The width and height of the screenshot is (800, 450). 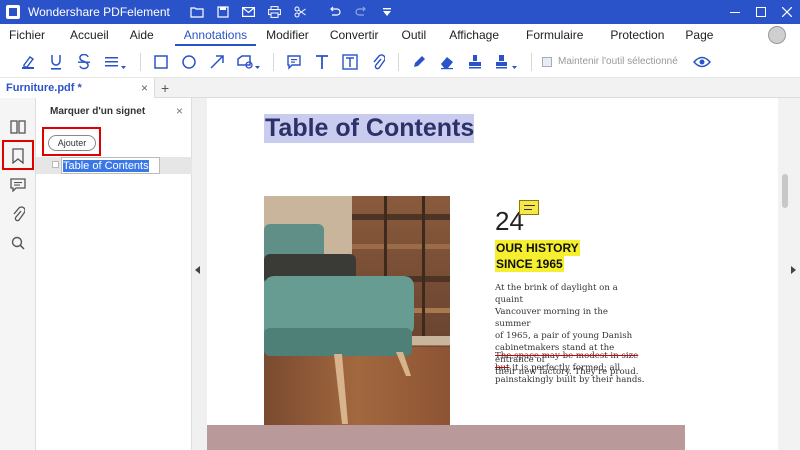 I want to click on window-controls, so click(x=761, y=12).